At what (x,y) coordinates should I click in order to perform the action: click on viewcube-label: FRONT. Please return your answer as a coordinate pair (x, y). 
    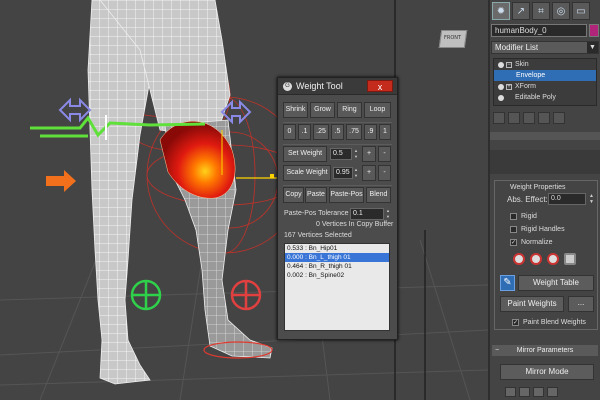
    Looking at the image, I should click on (453, 38).